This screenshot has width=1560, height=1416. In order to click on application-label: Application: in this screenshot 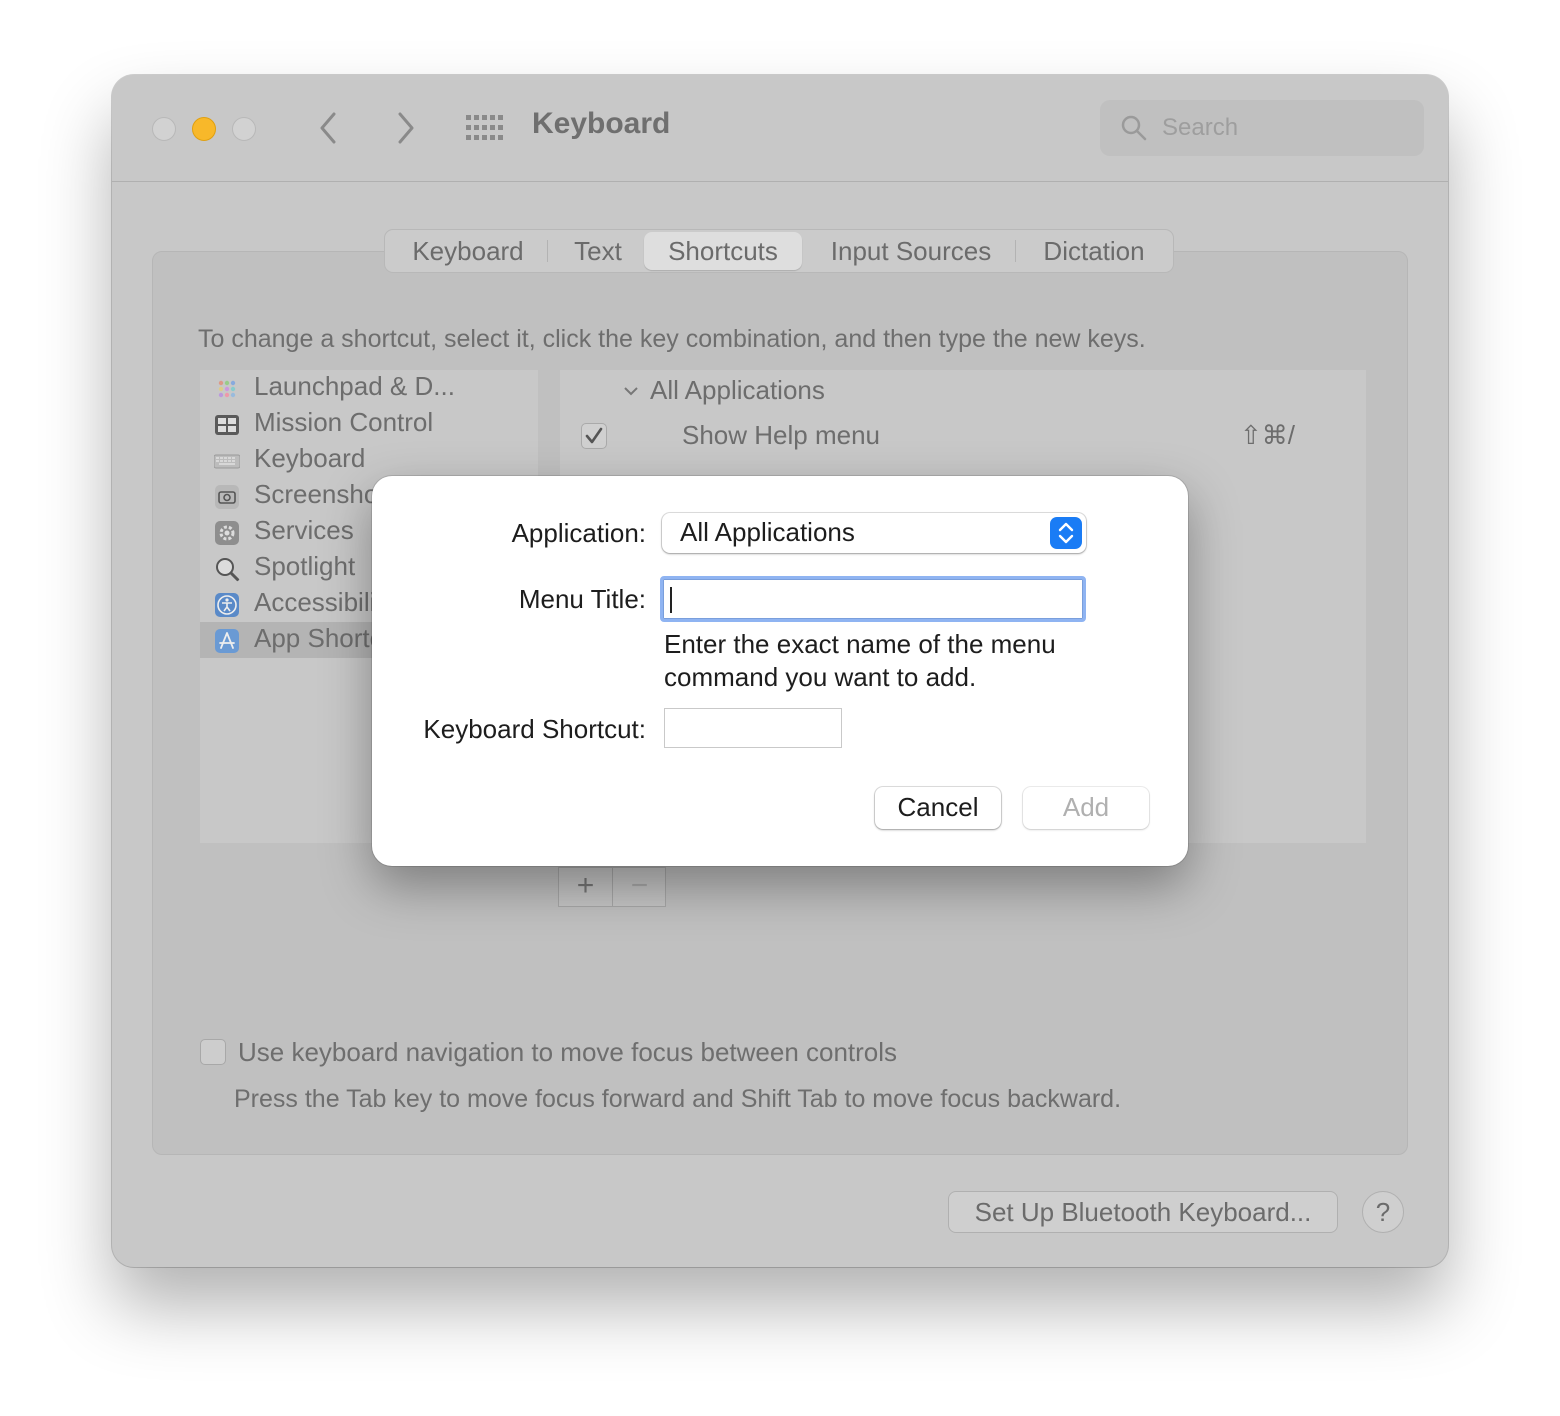, I will do `click(578, 533)`.